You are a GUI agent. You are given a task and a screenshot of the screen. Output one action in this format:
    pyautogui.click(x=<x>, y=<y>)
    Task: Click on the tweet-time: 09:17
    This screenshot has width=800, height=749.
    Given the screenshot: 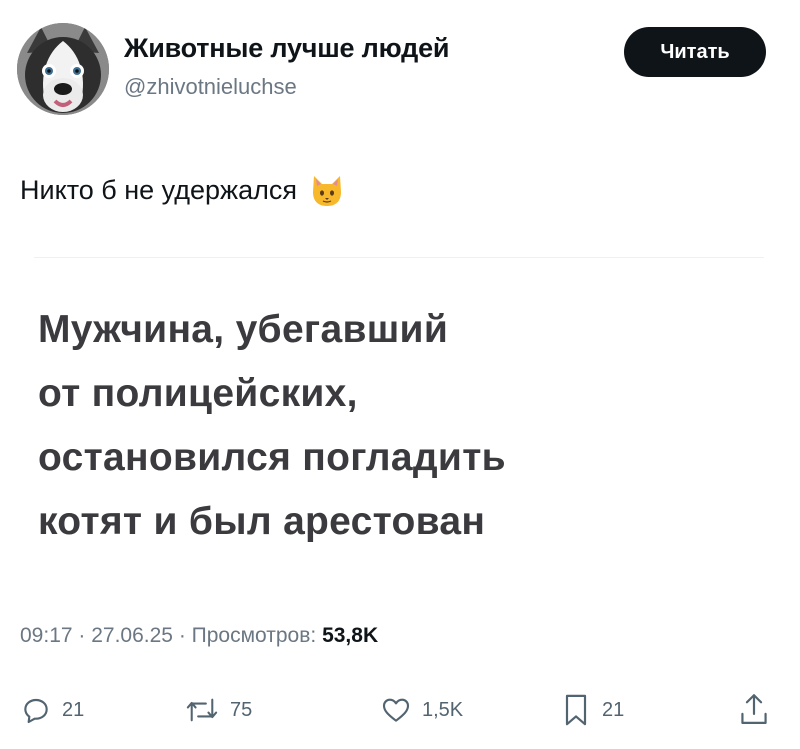 What is the action you would take?
    pyautogui.click(x=46, y=635)
    